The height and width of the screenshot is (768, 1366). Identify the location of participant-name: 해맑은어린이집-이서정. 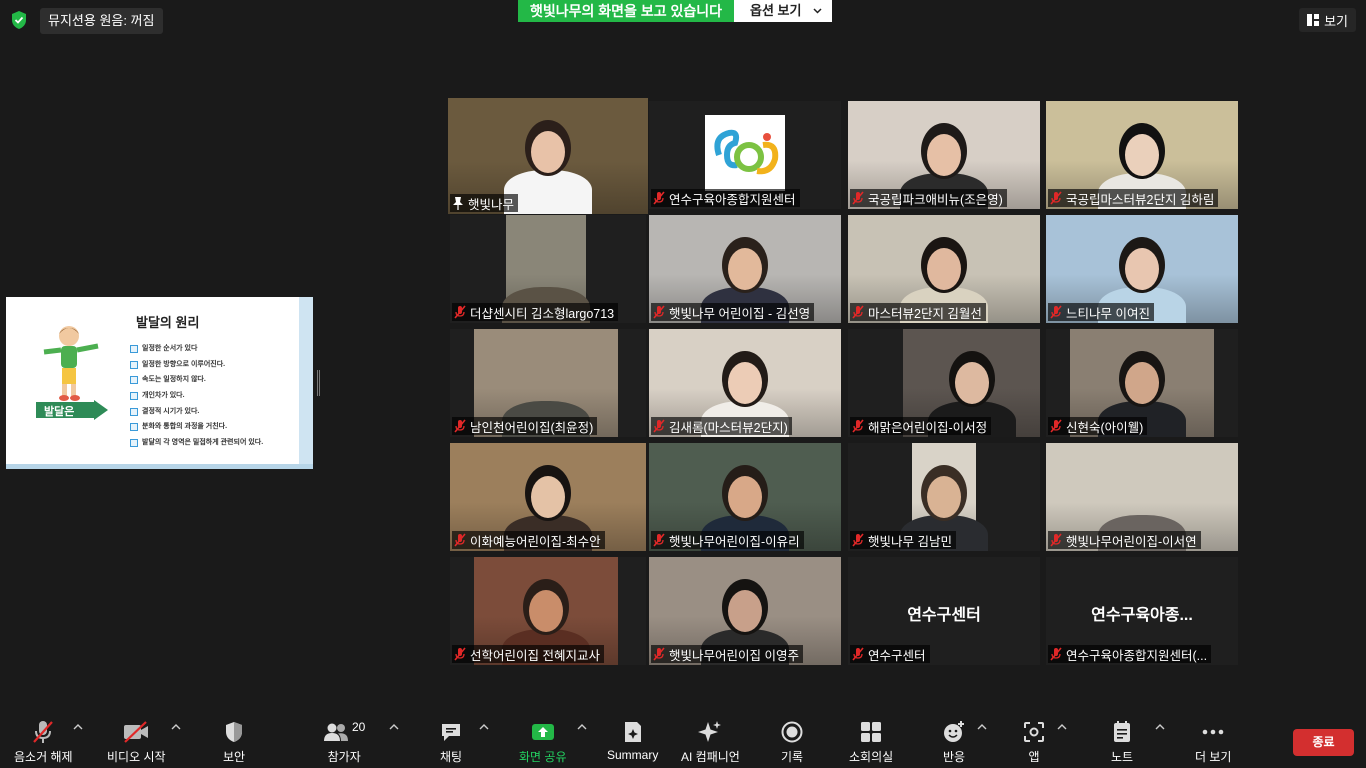
(928, 427).